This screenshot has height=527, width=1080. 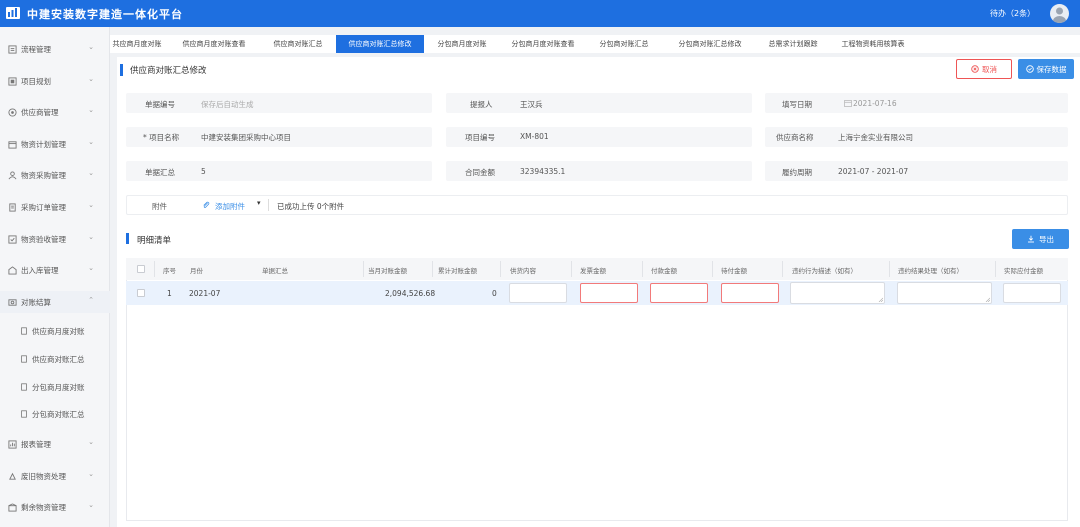 I want to click on project-no-value: XM-801, so click(x=534, y=136).